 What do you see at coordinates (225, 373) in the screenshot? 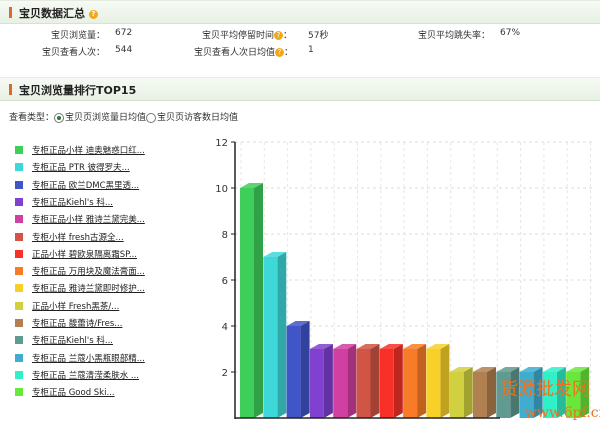
I see `y-tick-label: 2` at bounding box center [225, 373].